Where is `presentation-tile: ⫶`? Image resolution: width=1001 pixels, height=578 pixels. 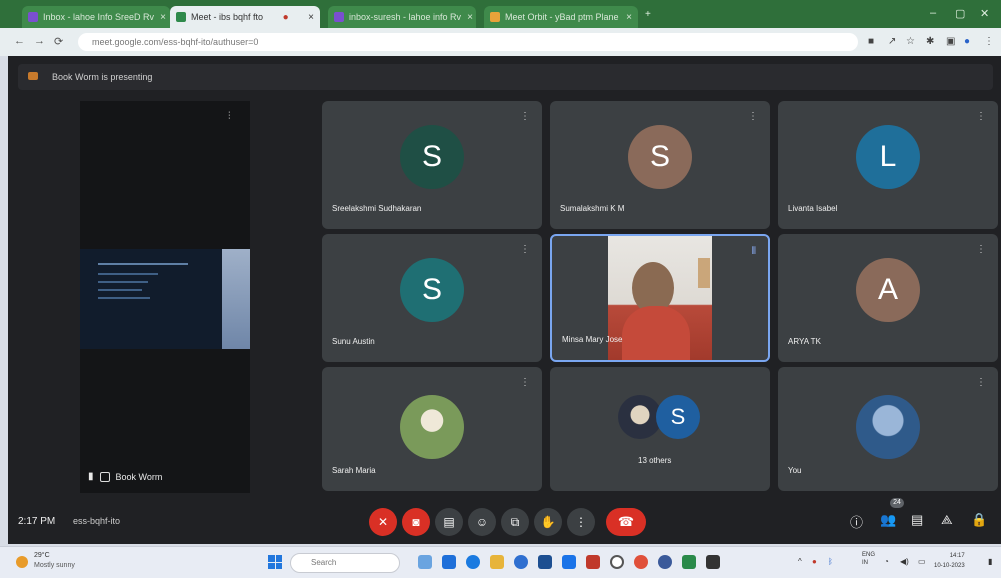
presentation-tile: ⫶ is located at coordinates (165, 297).